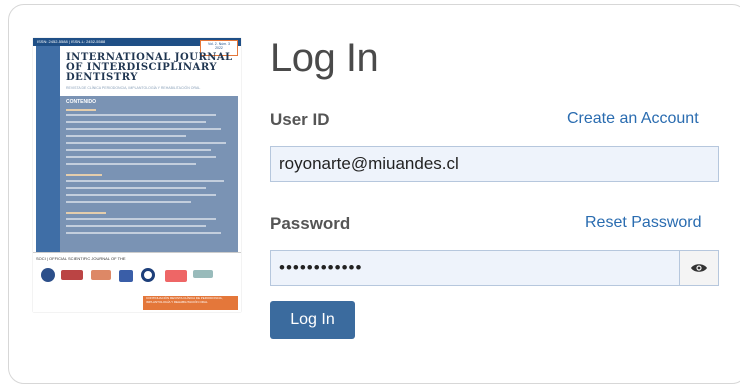  What do you see at coordinates (71, 41) in the screenshot?
I see `cover-issn: ISSN: 2452-5588 | ISSN-L: 2452-5588` at bounding box center [71, 41].